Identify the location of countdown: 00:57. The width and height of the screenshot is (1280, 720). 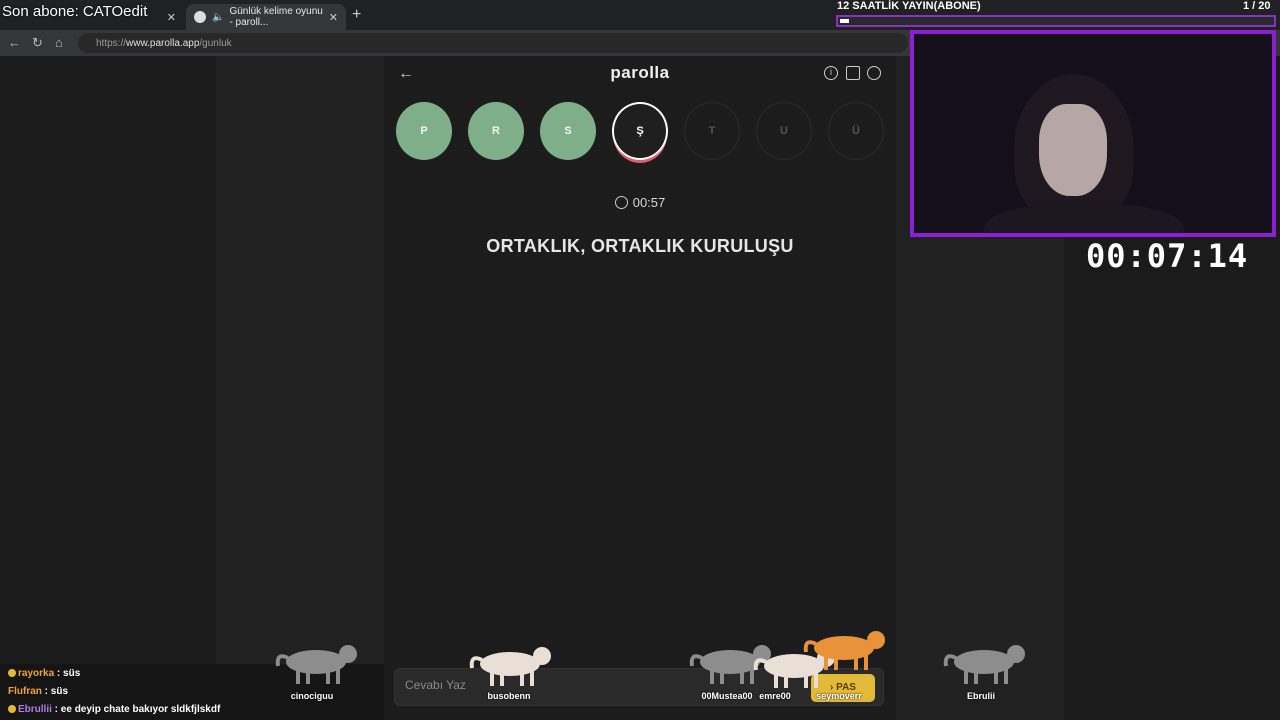
(640, 202).